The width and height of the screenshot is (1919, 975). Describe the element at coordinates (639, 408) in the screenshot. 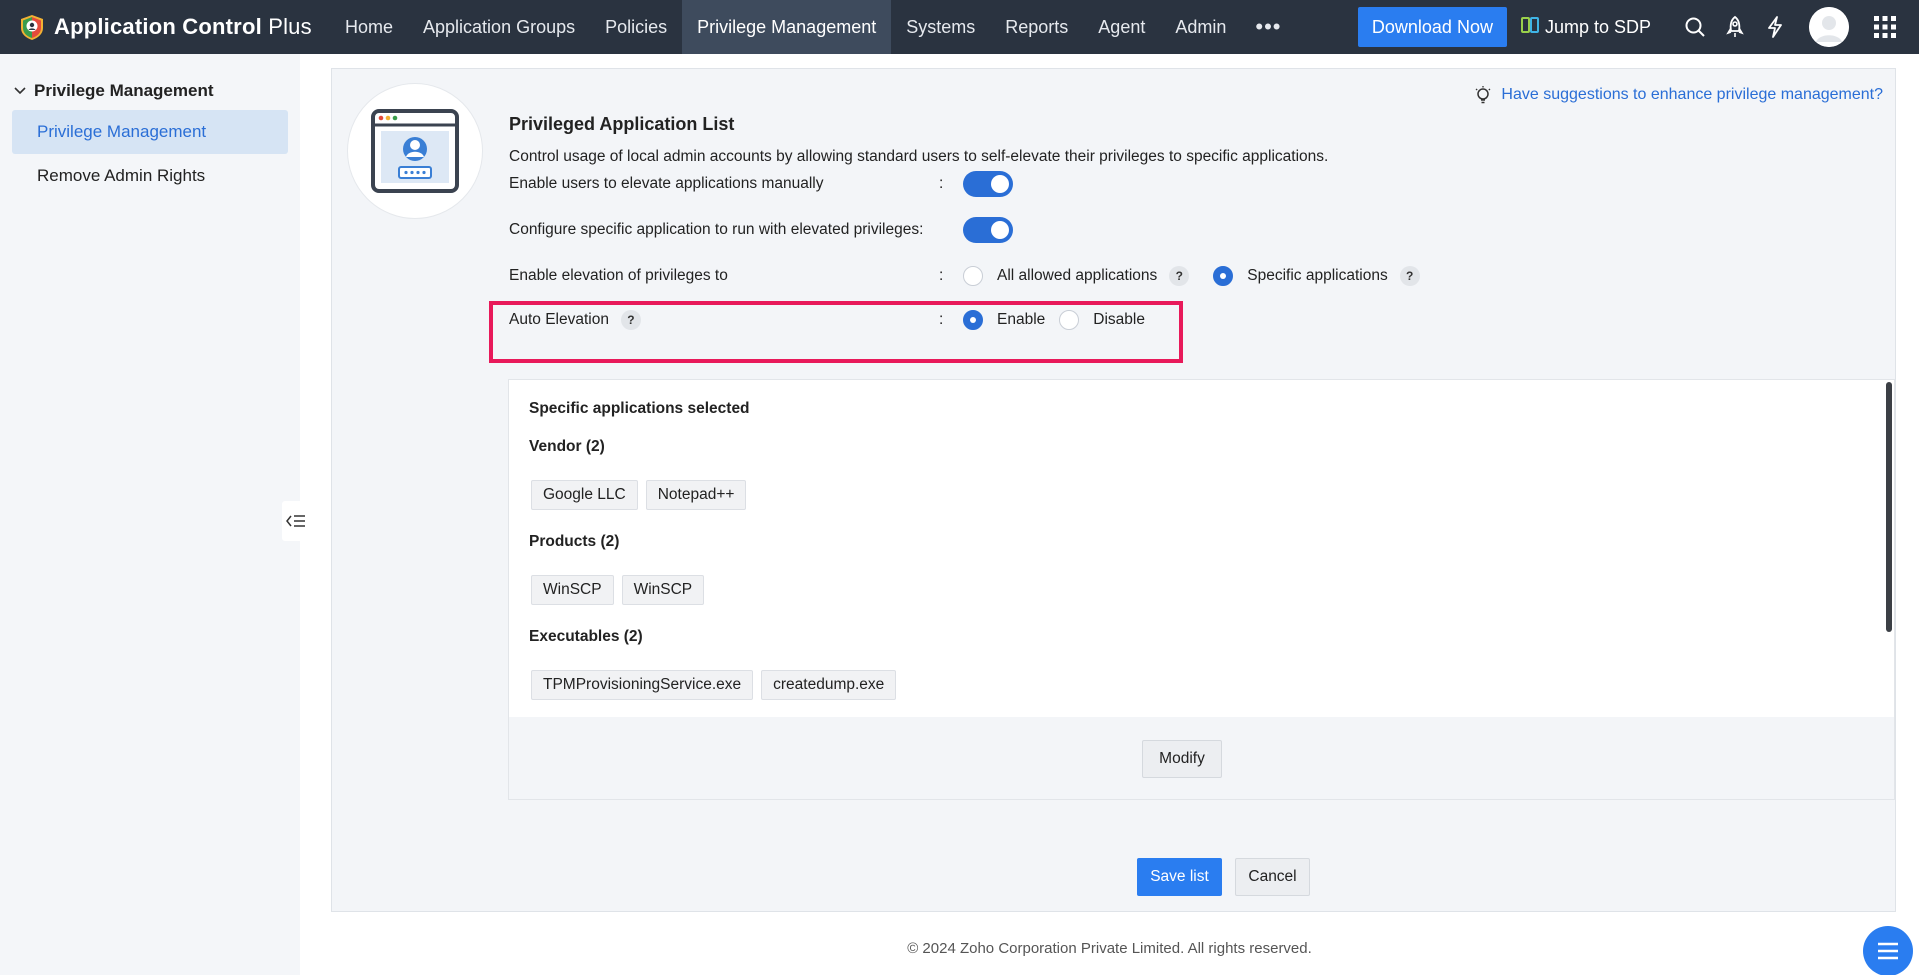

I see `selected-applications-heading: Specific applications selected` at that location.